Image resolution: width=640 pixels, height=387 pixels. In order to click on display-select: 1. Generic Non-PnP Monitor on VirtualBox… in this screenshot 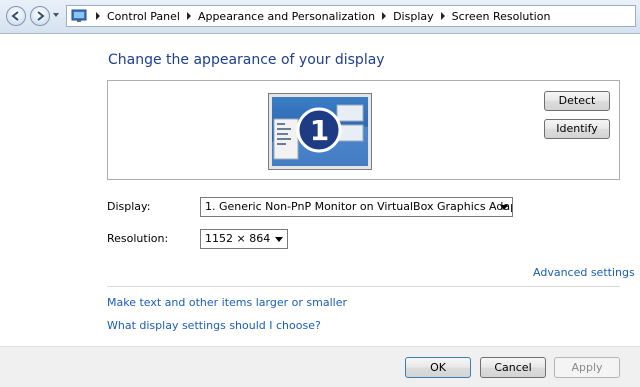, I will do `click(356, 207)`.